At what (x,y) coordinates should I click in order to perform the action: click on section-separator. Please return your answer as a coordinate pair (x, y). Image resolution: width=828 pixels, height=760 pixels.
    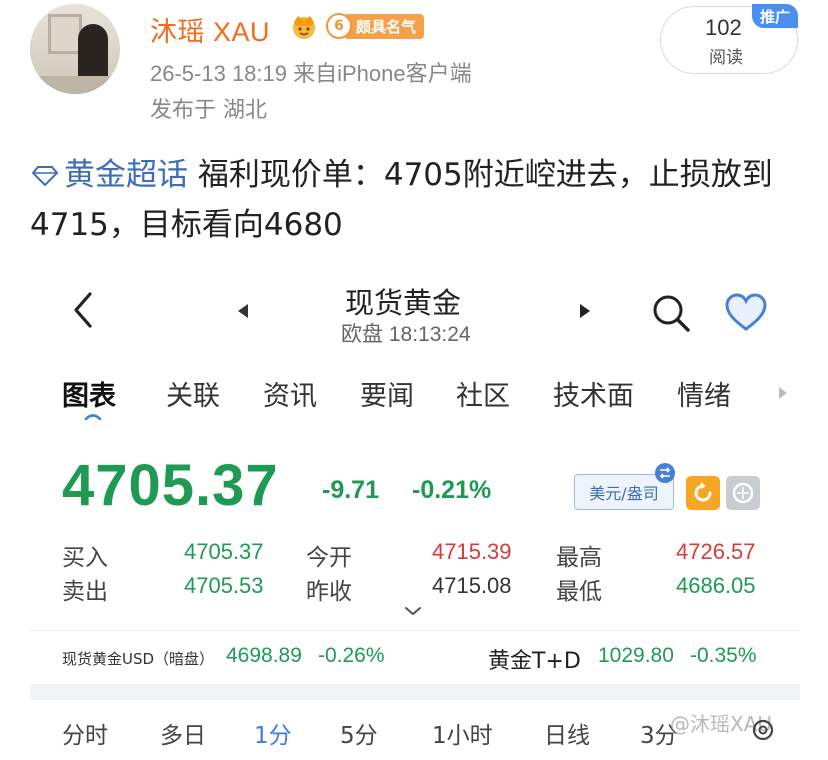
    Looking at the image, I should click on (415, 692).